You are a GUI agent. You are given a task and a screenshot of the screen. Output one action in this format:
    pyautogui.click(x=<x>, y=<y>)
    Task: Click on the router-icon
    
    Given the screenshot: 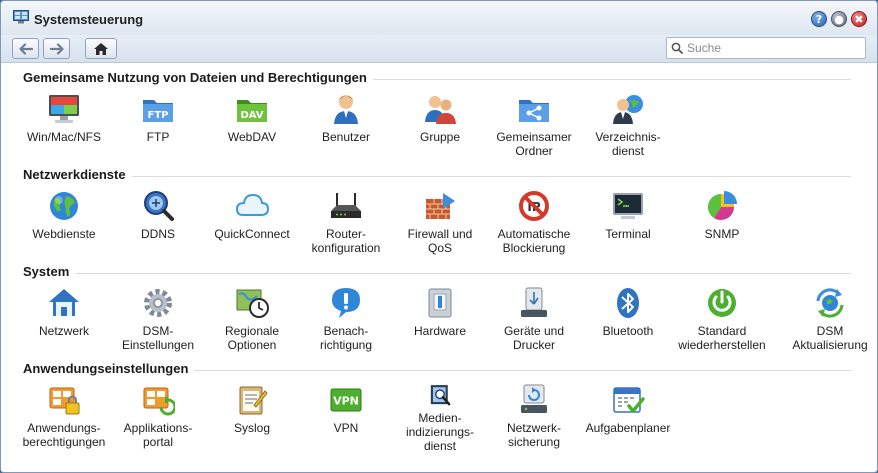 What is the action you would take?
    pyautogui.click(x=346, y=205)
    